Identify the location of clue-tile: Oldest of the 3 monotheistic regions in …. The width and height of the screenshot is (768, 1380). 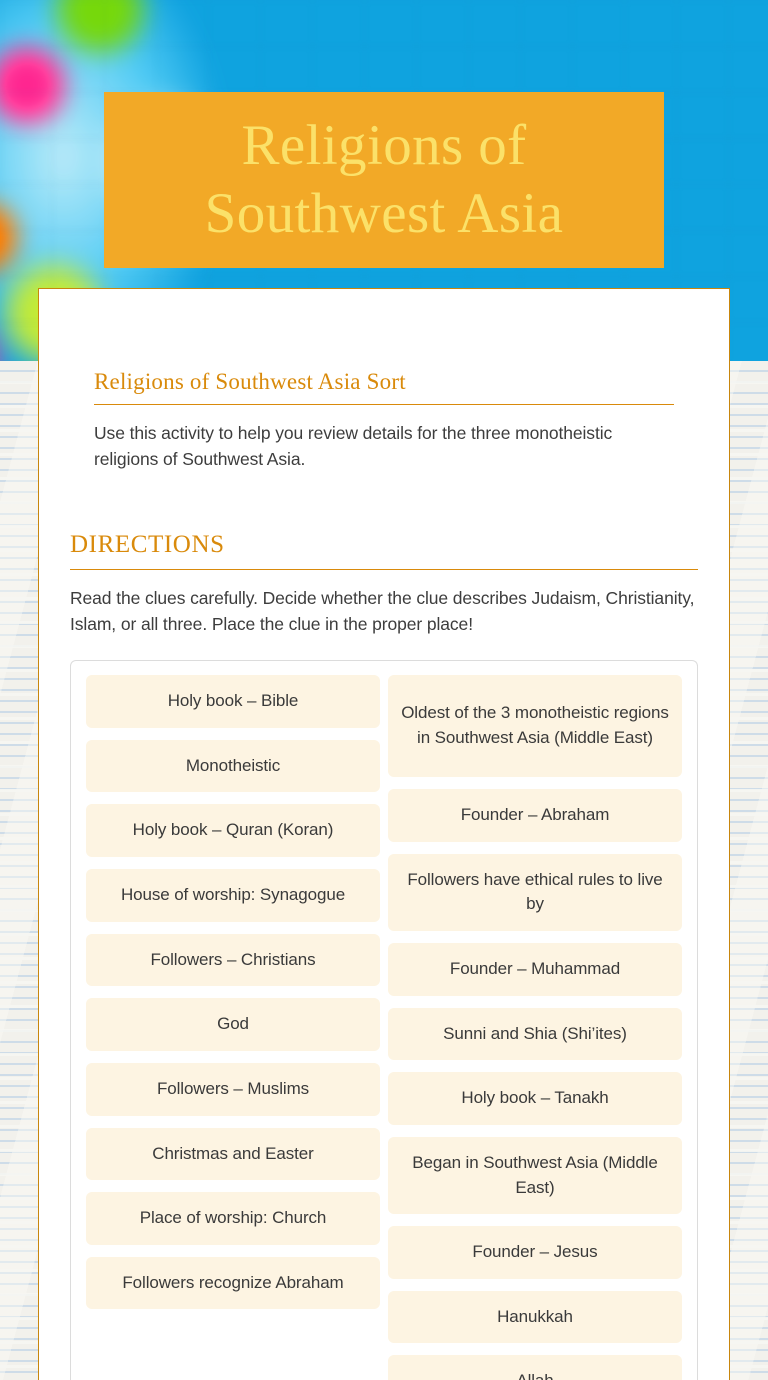
(535, 726).